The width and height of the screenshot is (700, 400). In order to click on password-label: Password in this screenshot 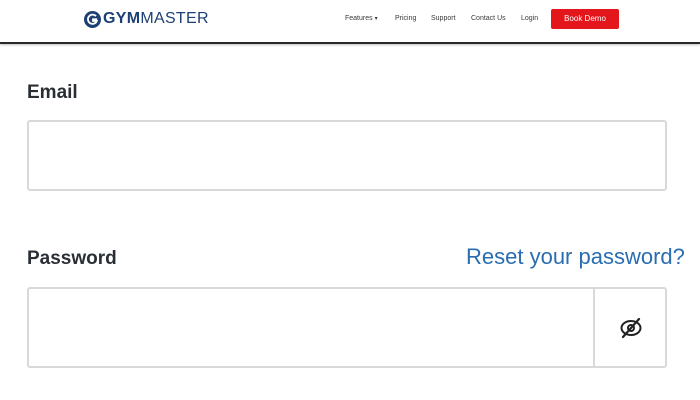, I will do `click(72, 258)`.